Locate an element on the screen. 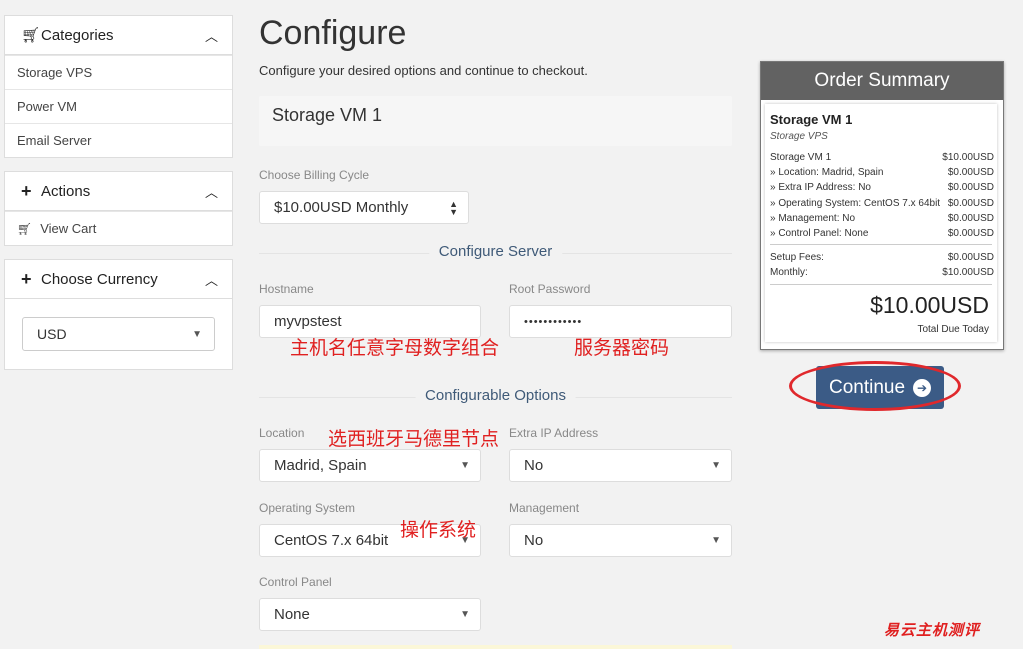 The image size is (1023, 649). management-label: Management is located at coordinates (544, 508).